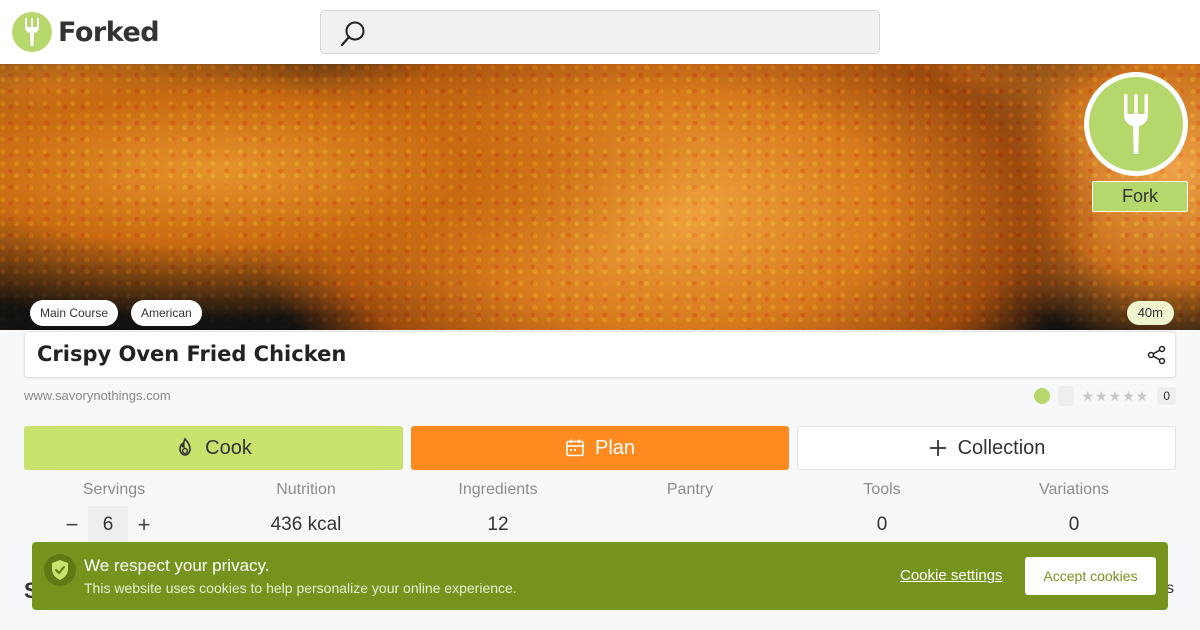  I want to click on flame-icon, so click(185, 446).